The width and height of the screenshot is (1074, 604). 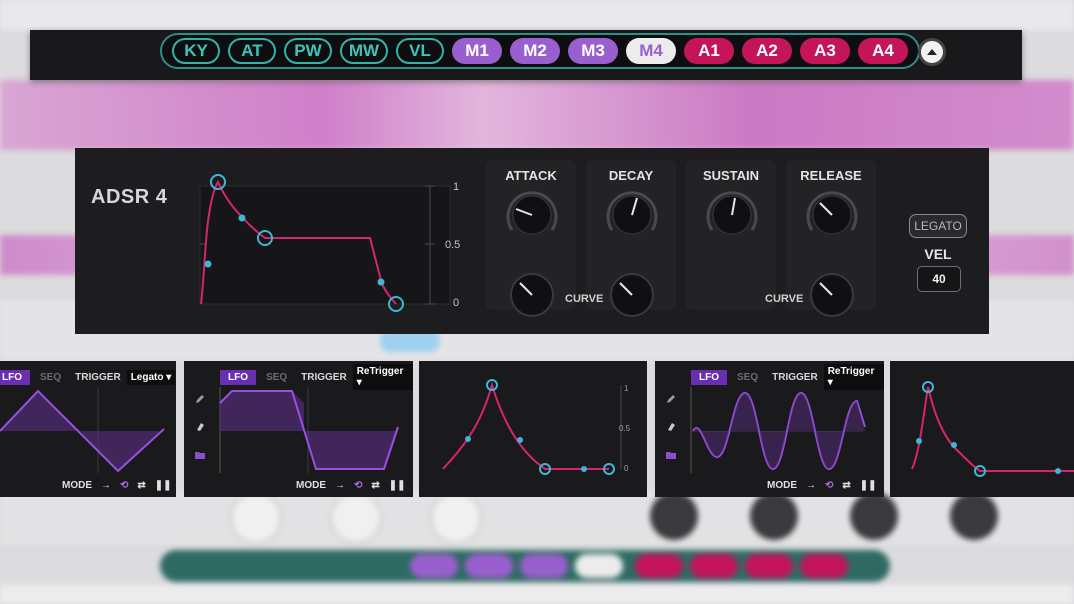 I want to click on mod-source-tabs: KY AT PW MW VL M1 M2 M3 M4 A1 A2 A3 A4, so click(x=540, y=51).